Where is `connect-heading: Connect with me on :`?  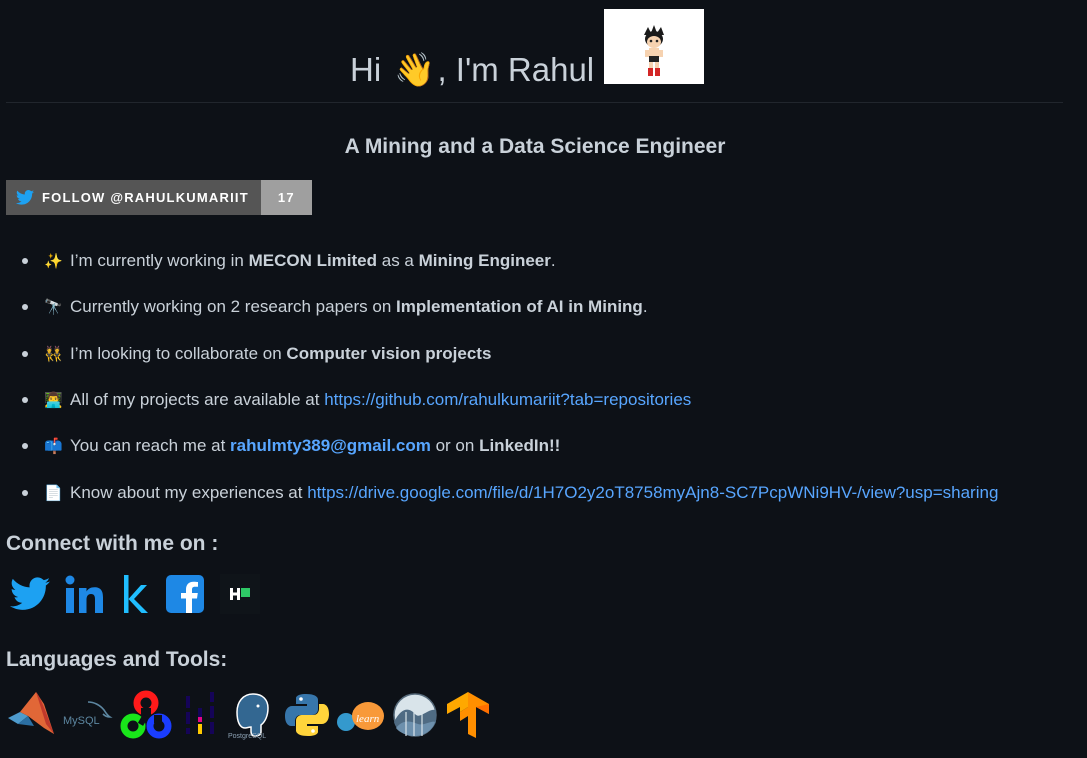 connect-heading: Connect with me on : is located at coordinates (112, 543).